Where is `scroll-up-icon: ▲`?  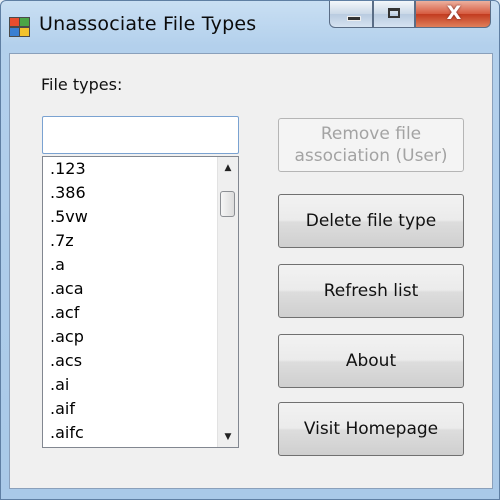 scroll-up-icon: ▲ is located at coordinates (228, 166).